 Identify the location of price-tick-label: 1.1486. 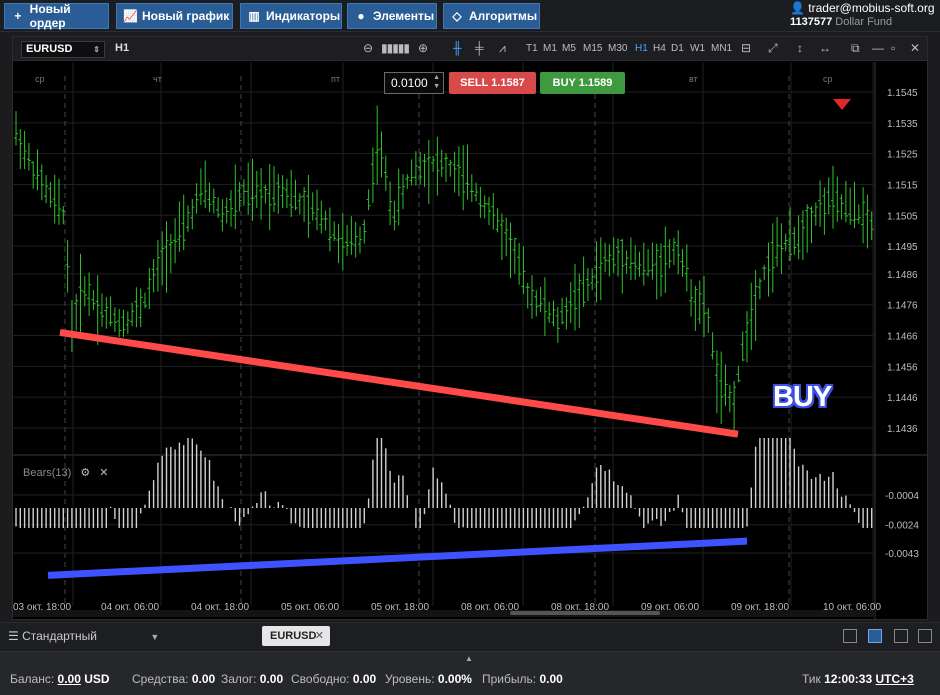
(902, 275).